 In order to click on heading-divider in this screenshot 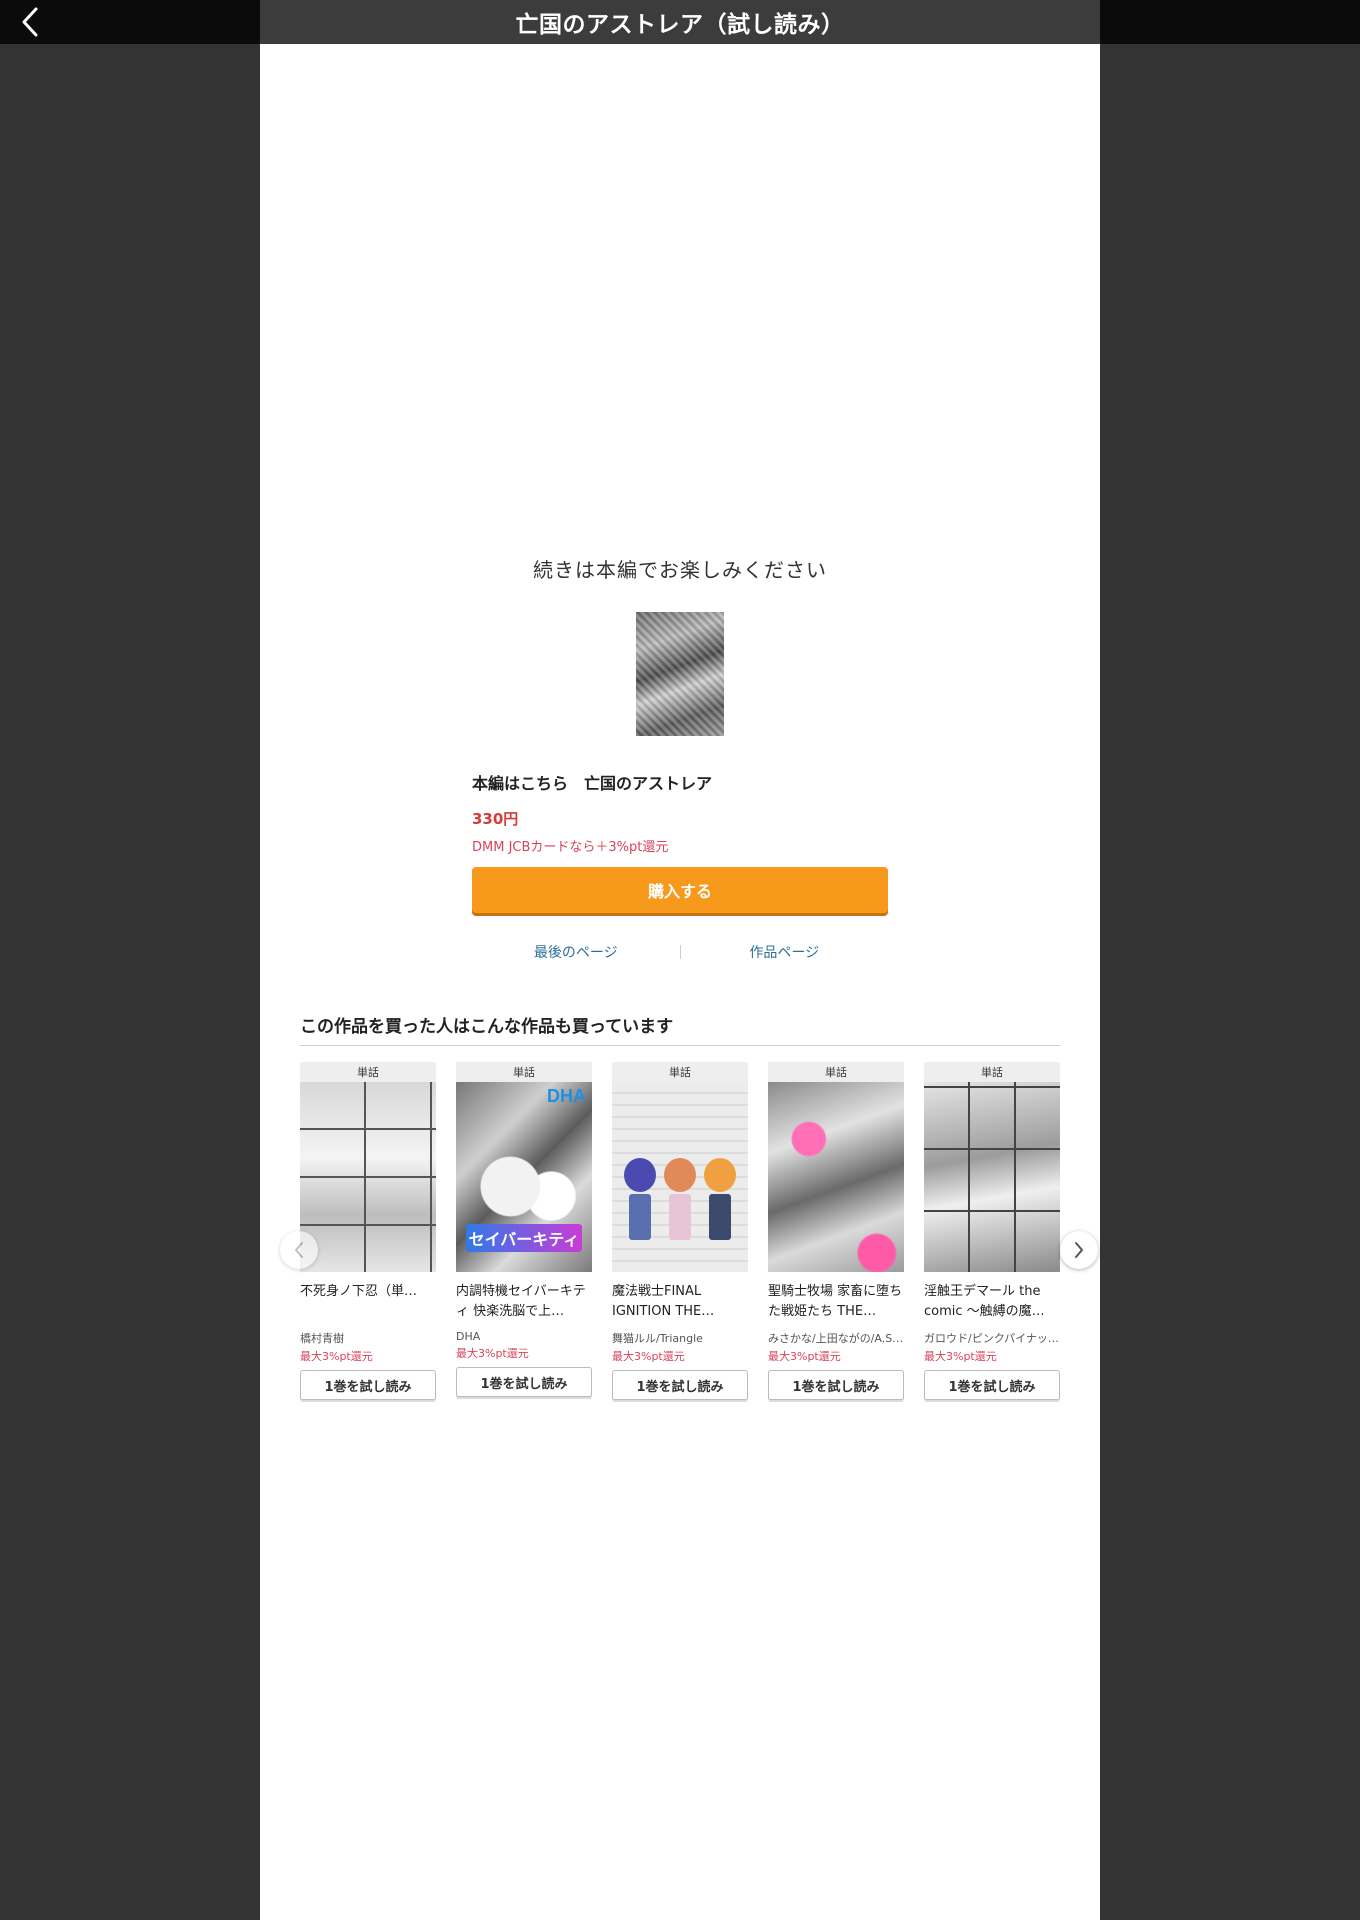, I will do `click(680, 1045)`.